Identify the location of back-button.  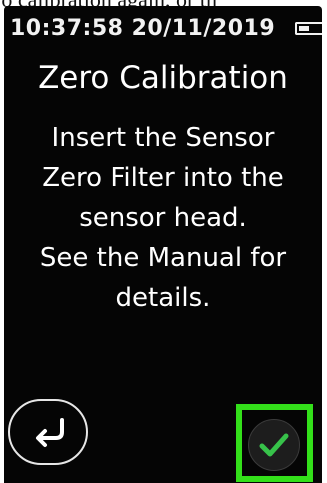
(48, 432).